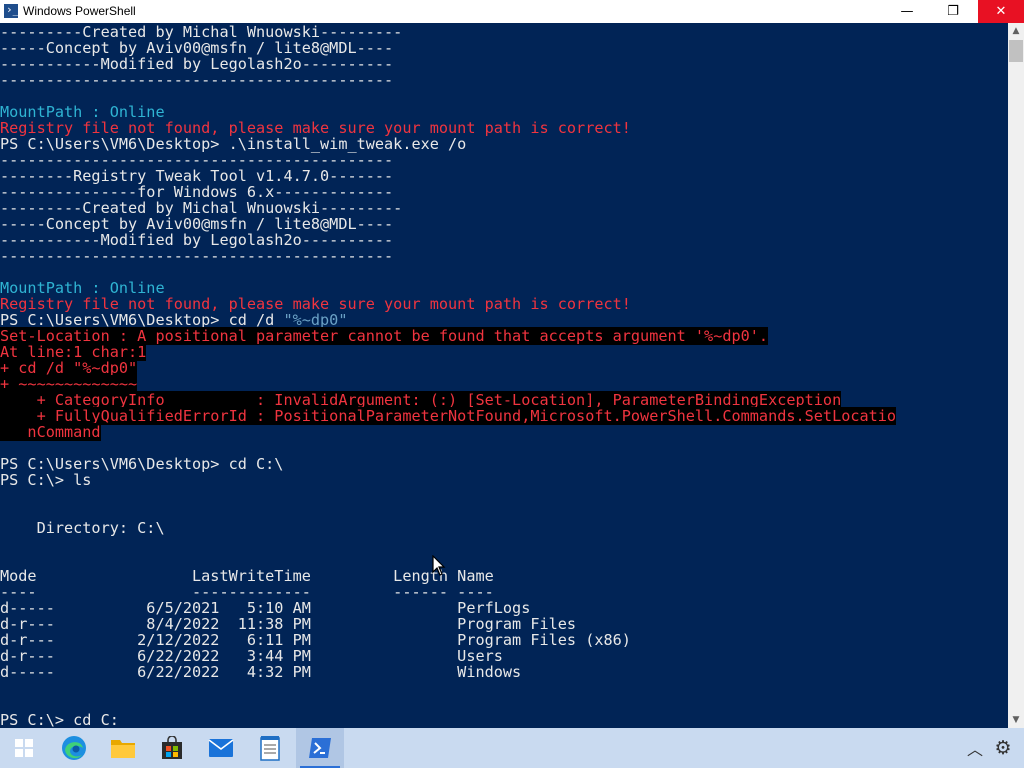 The height and width of the screenshot is (768, 1024). I want to click on file-explorer-taskbar-button, so click(123, 748).